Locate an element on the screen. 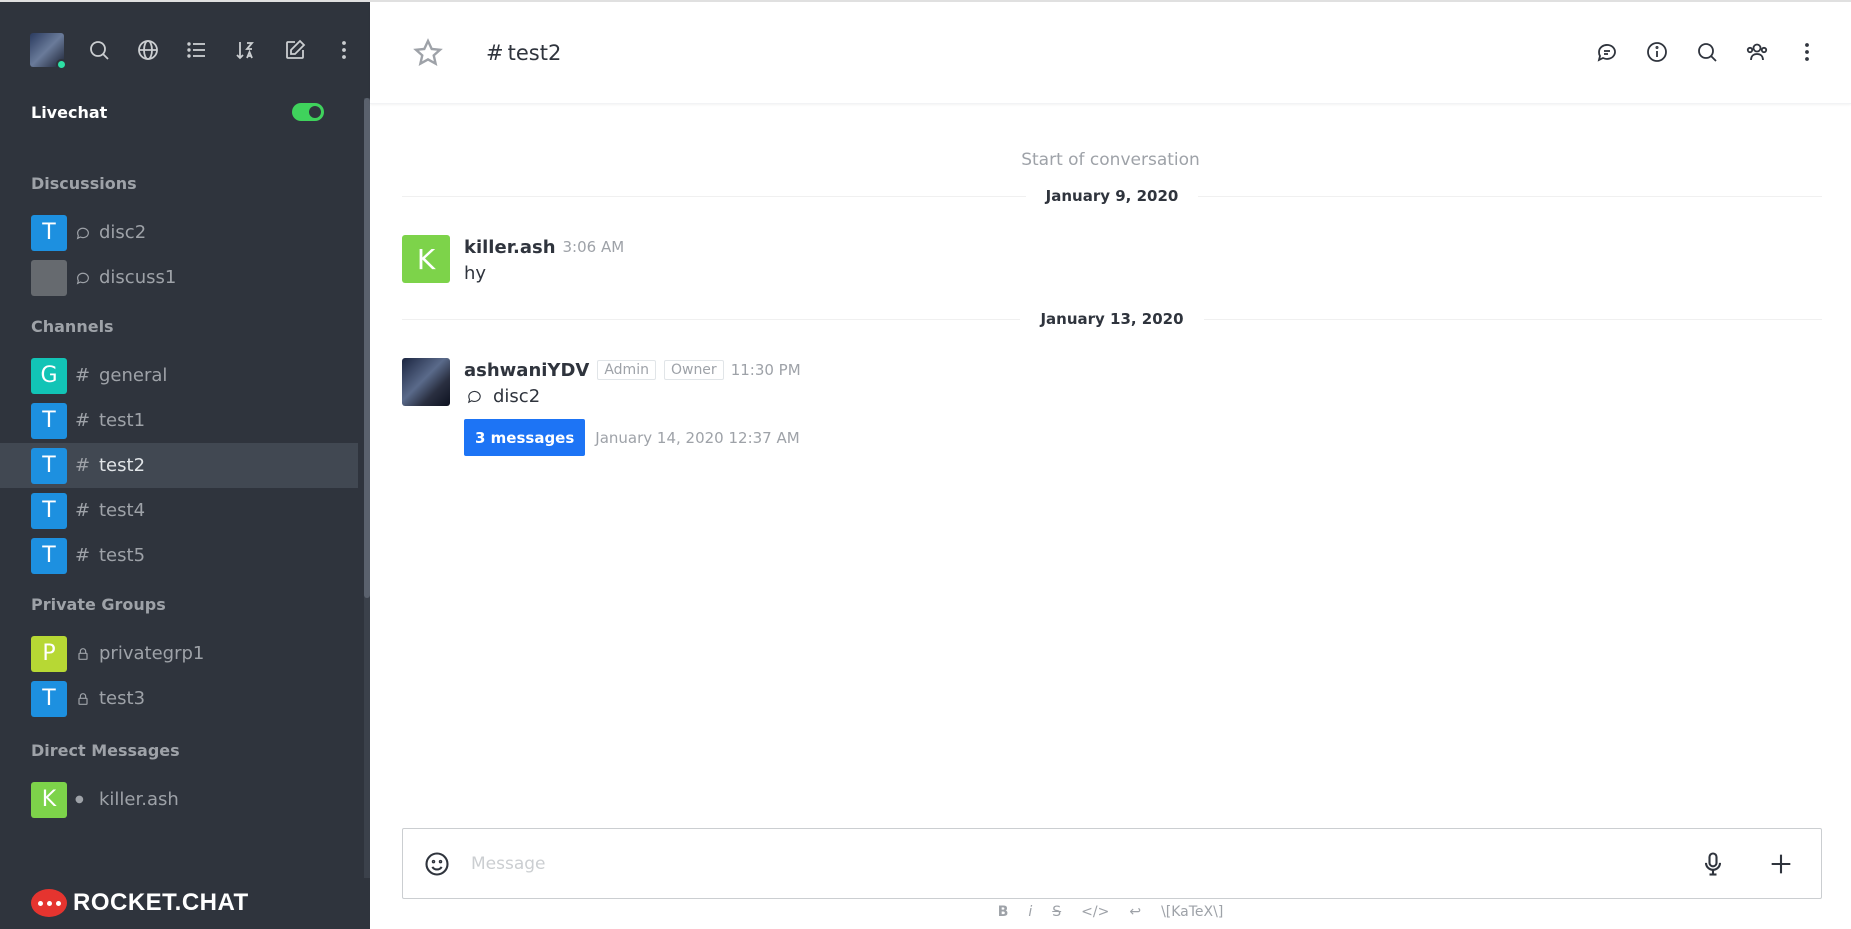  section-channels: Channels is located at coordinates (72, 326).